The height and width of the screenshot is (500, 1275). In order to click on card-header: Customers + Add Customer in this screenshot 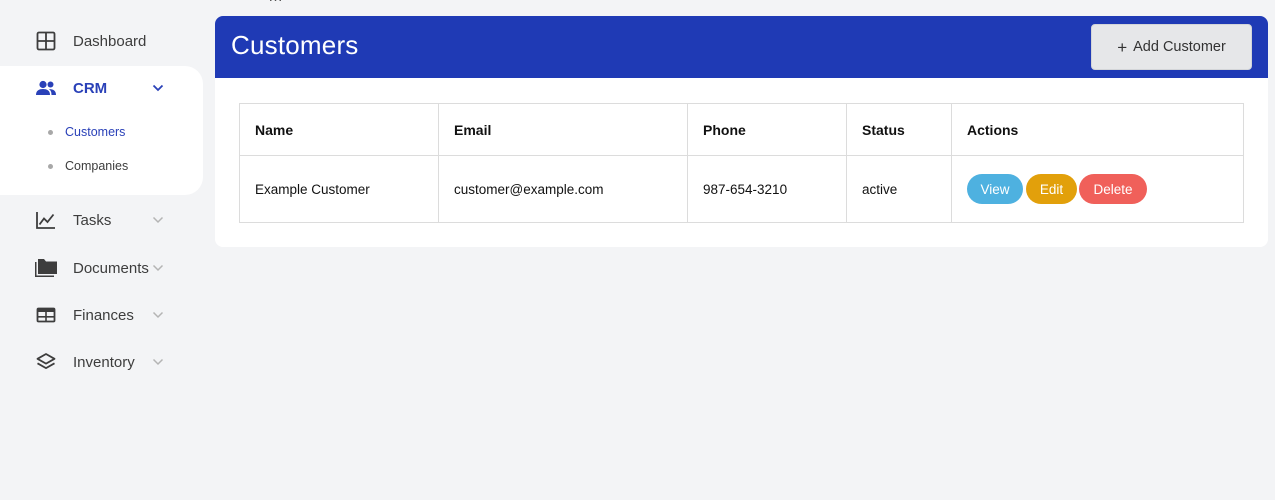, I will do `click(741, 47)`.